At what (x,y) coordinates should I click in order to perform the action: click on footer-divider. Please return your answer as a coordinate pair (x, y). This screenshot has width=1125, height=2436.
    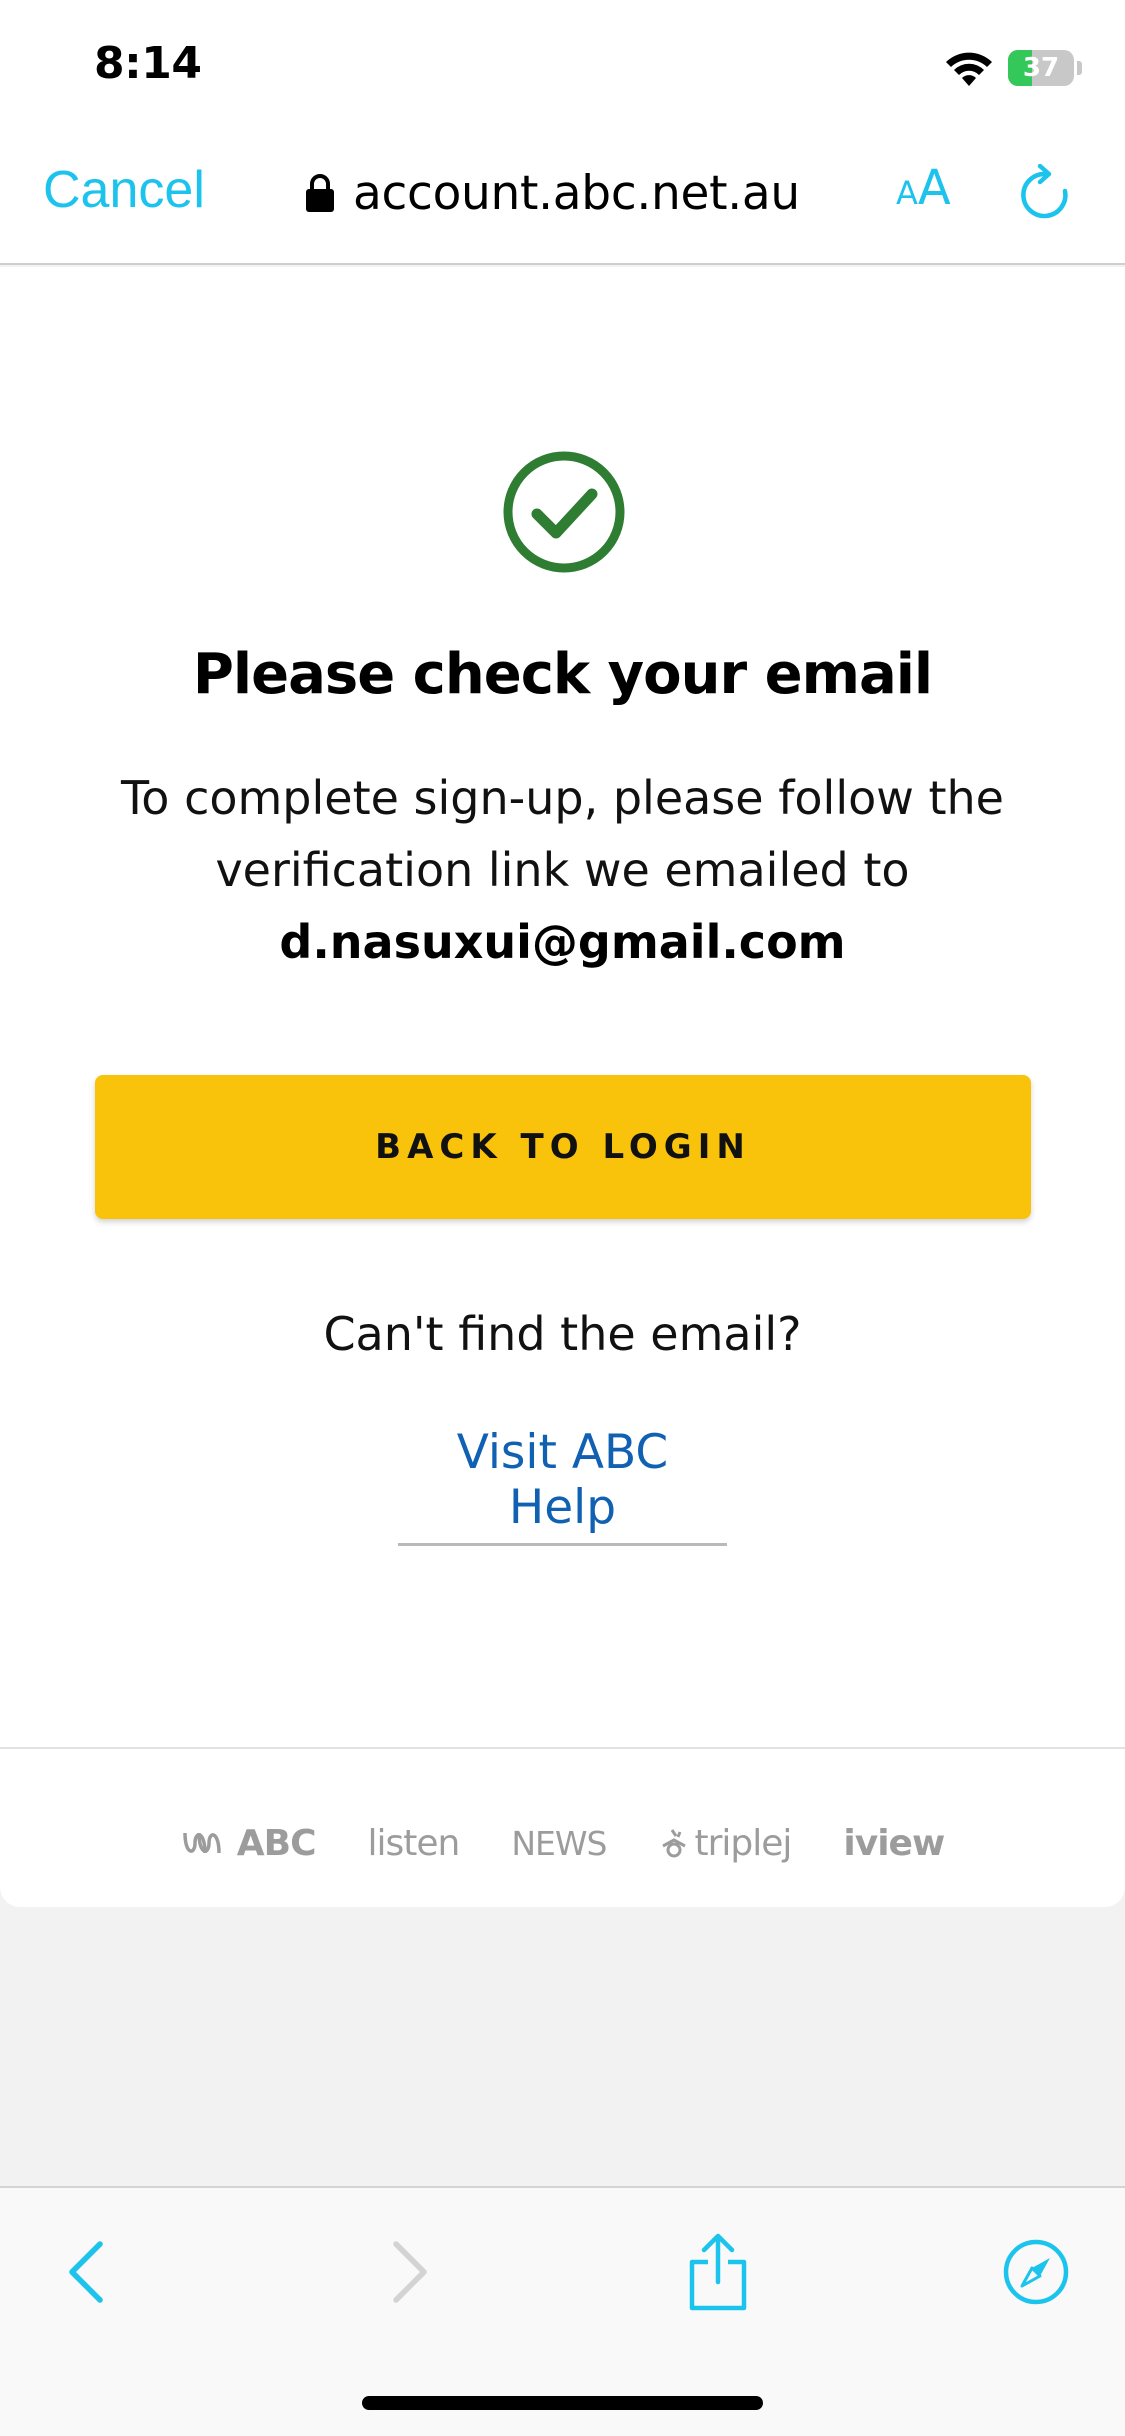
    Looking at the image, I should click on (562, 1748).